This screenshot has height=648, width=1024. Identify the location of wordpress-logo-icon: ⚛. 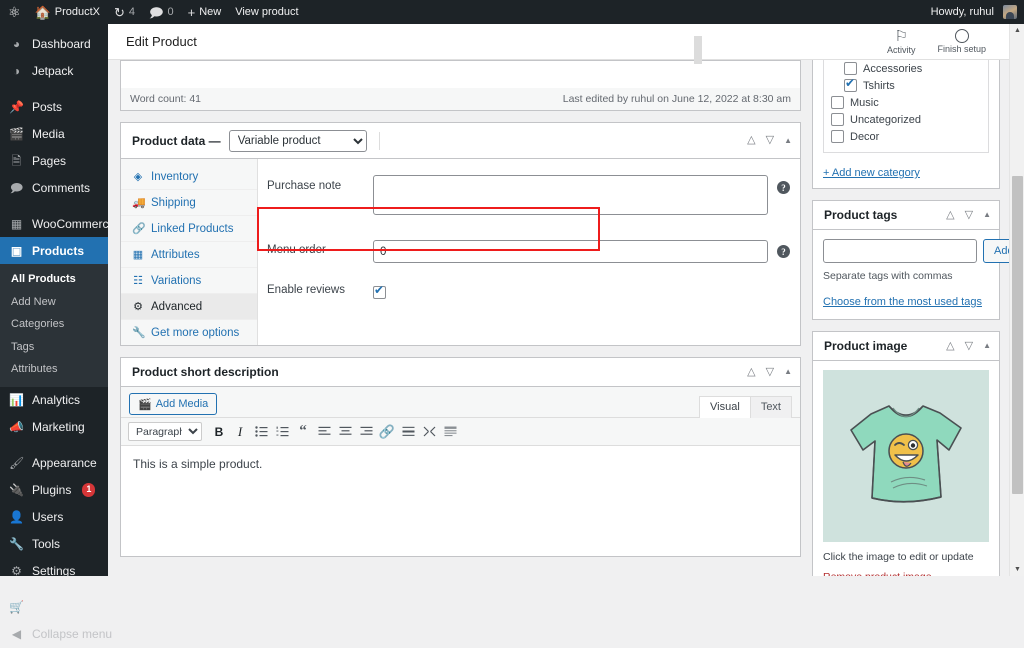
(14, 12).